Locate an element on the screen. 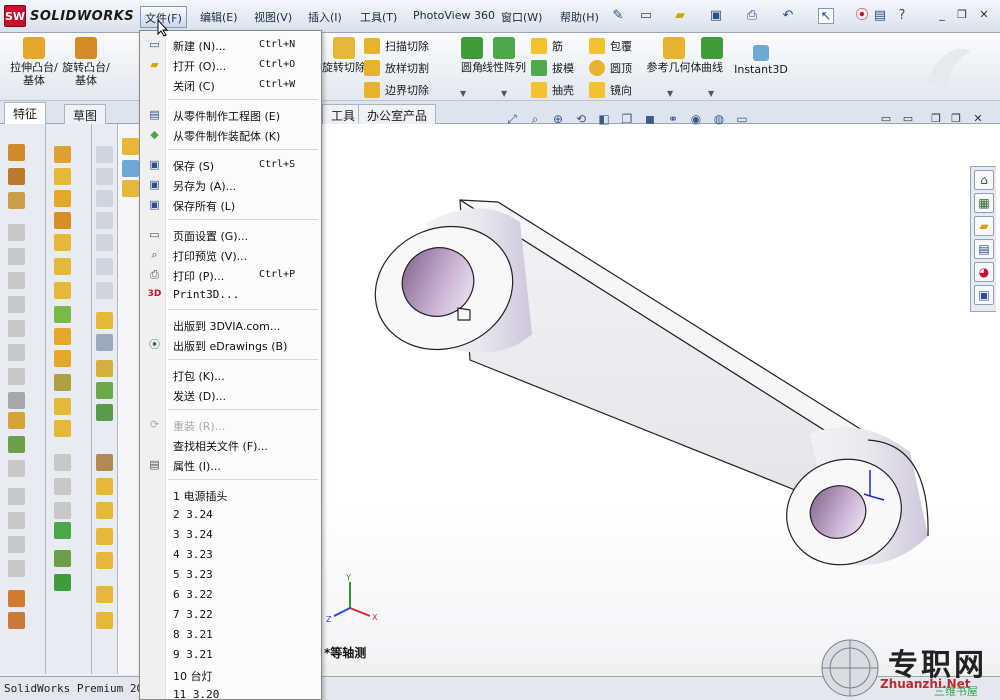 The height and width of the screenshot is (700, 1000). boundary-cut-button: 边界切除 is located at coordinates (396, 90).